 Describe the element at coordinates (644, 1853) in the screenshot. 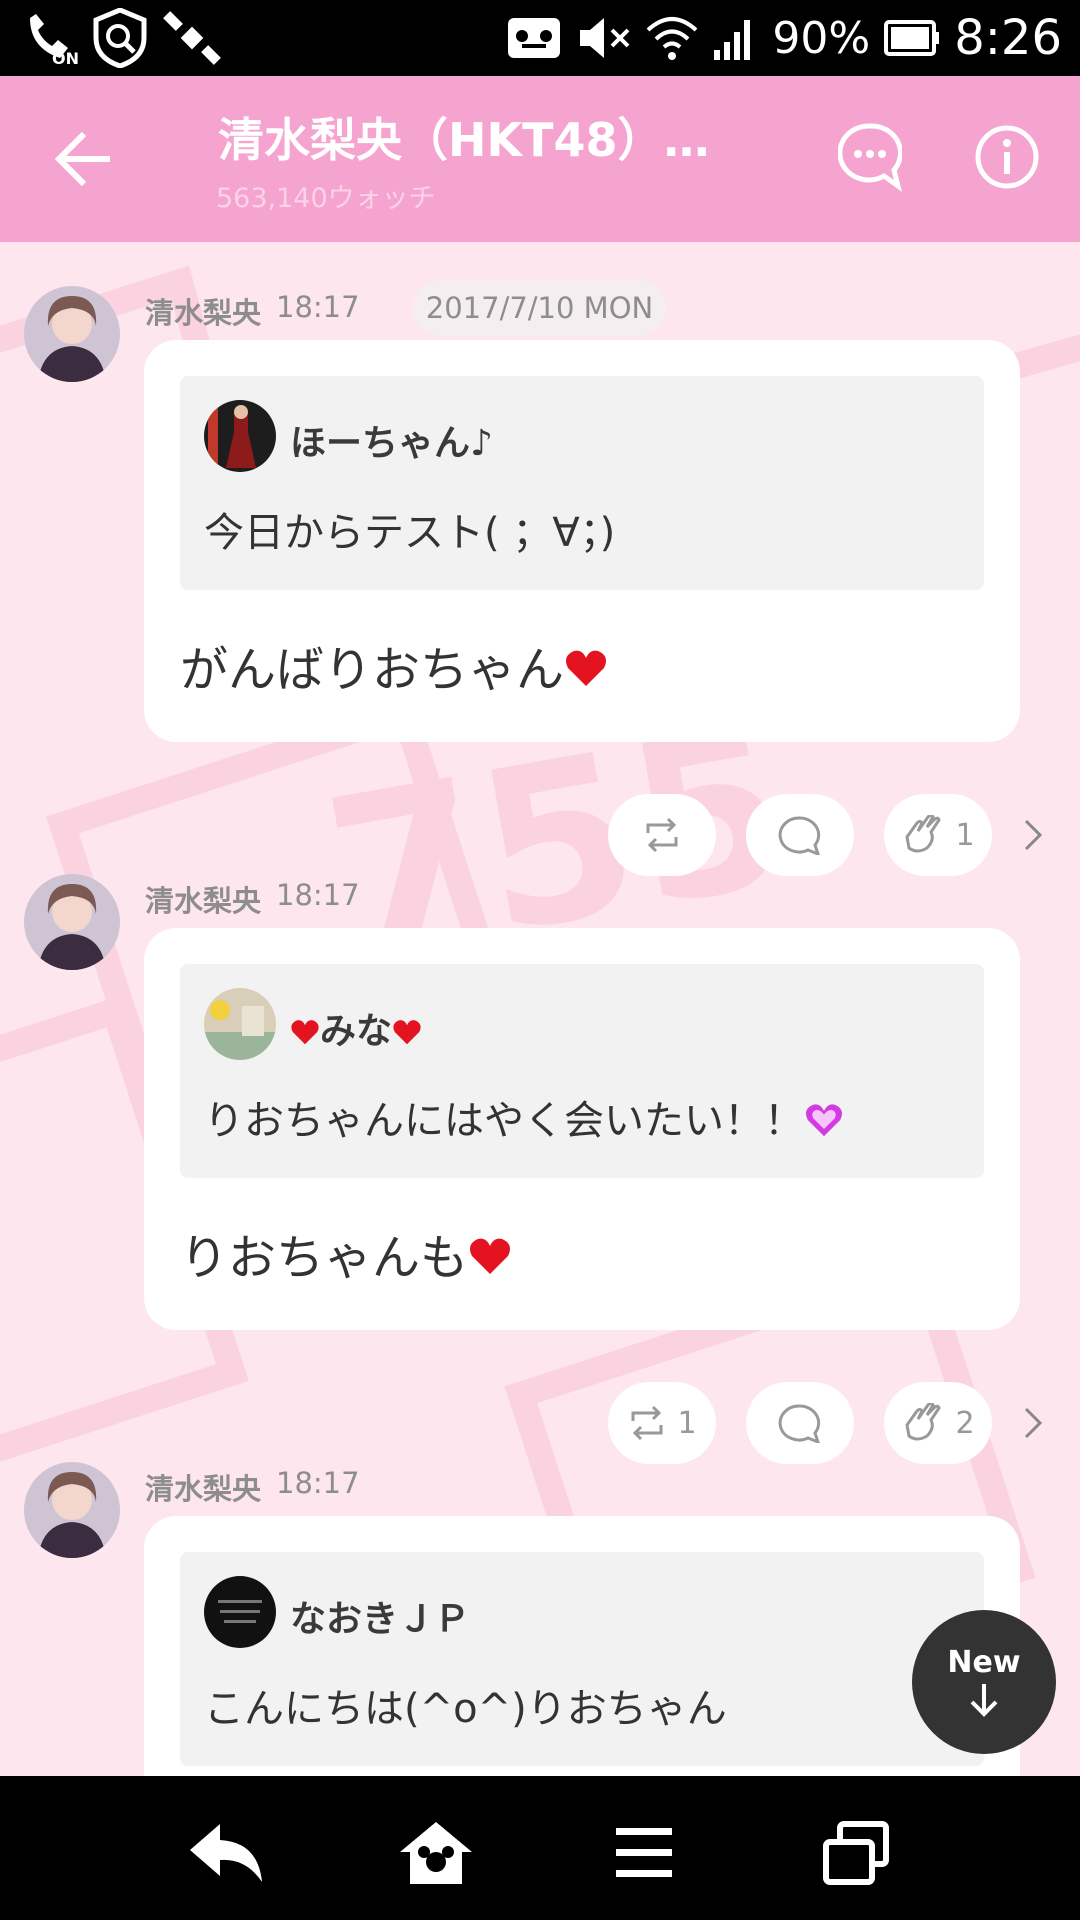

I see `menu-icon` at that location.